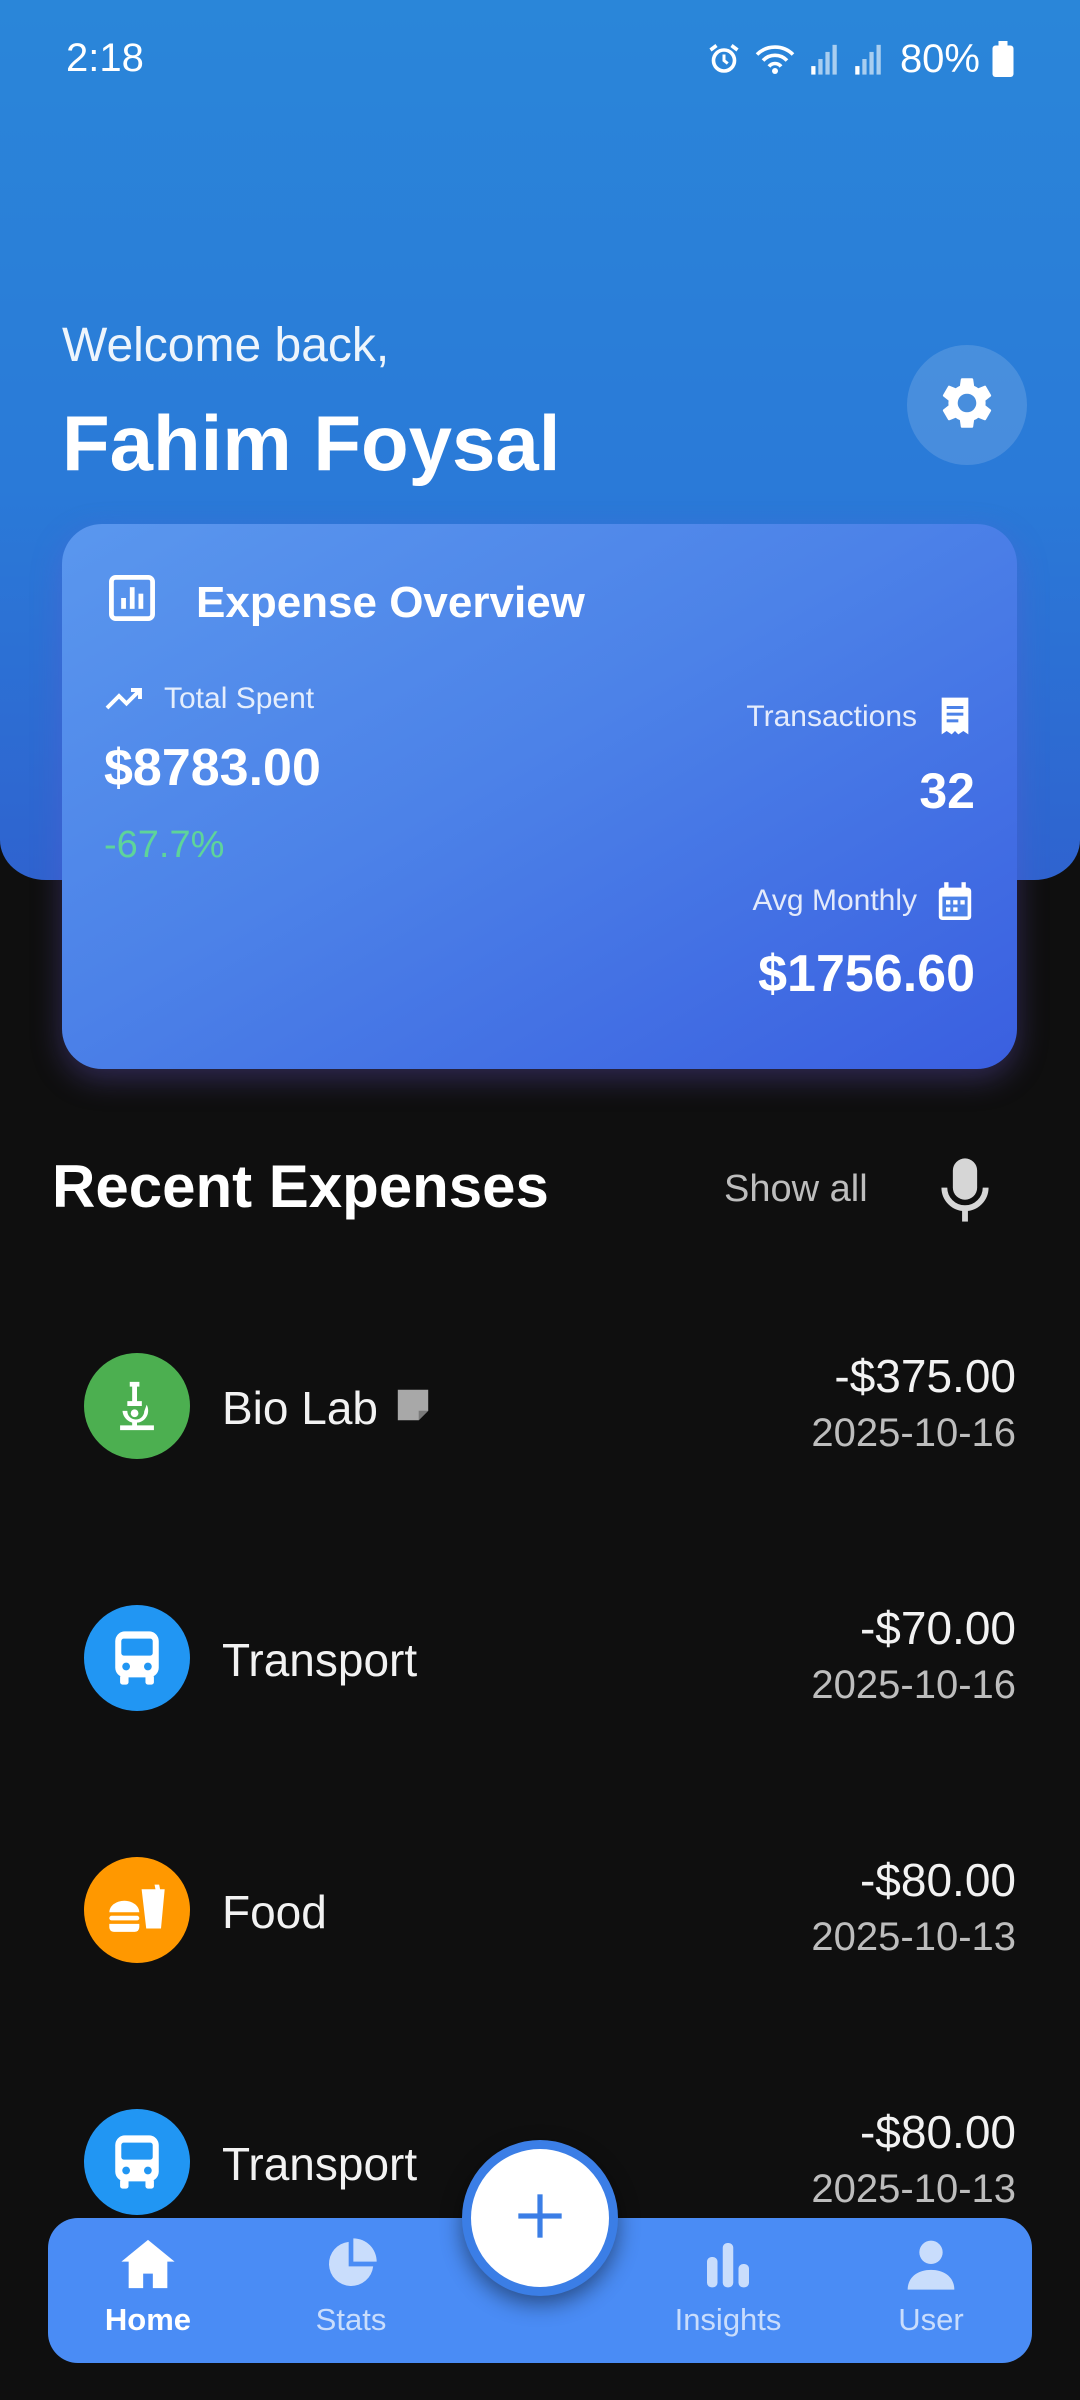  I want to click on expense-amount: -$375.00, so click(925, 1376).